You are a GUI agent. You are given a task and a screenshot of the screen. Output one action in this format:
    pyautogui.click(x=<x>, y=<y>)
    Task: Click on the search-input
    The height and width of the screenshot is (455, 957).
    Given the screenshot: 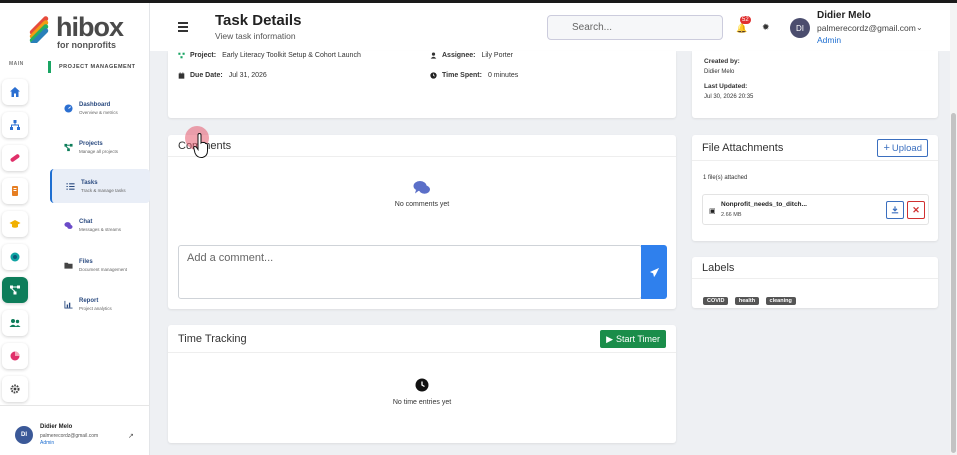 What is the action you would take?
    pyautogui.click(x=635, y=27)
    